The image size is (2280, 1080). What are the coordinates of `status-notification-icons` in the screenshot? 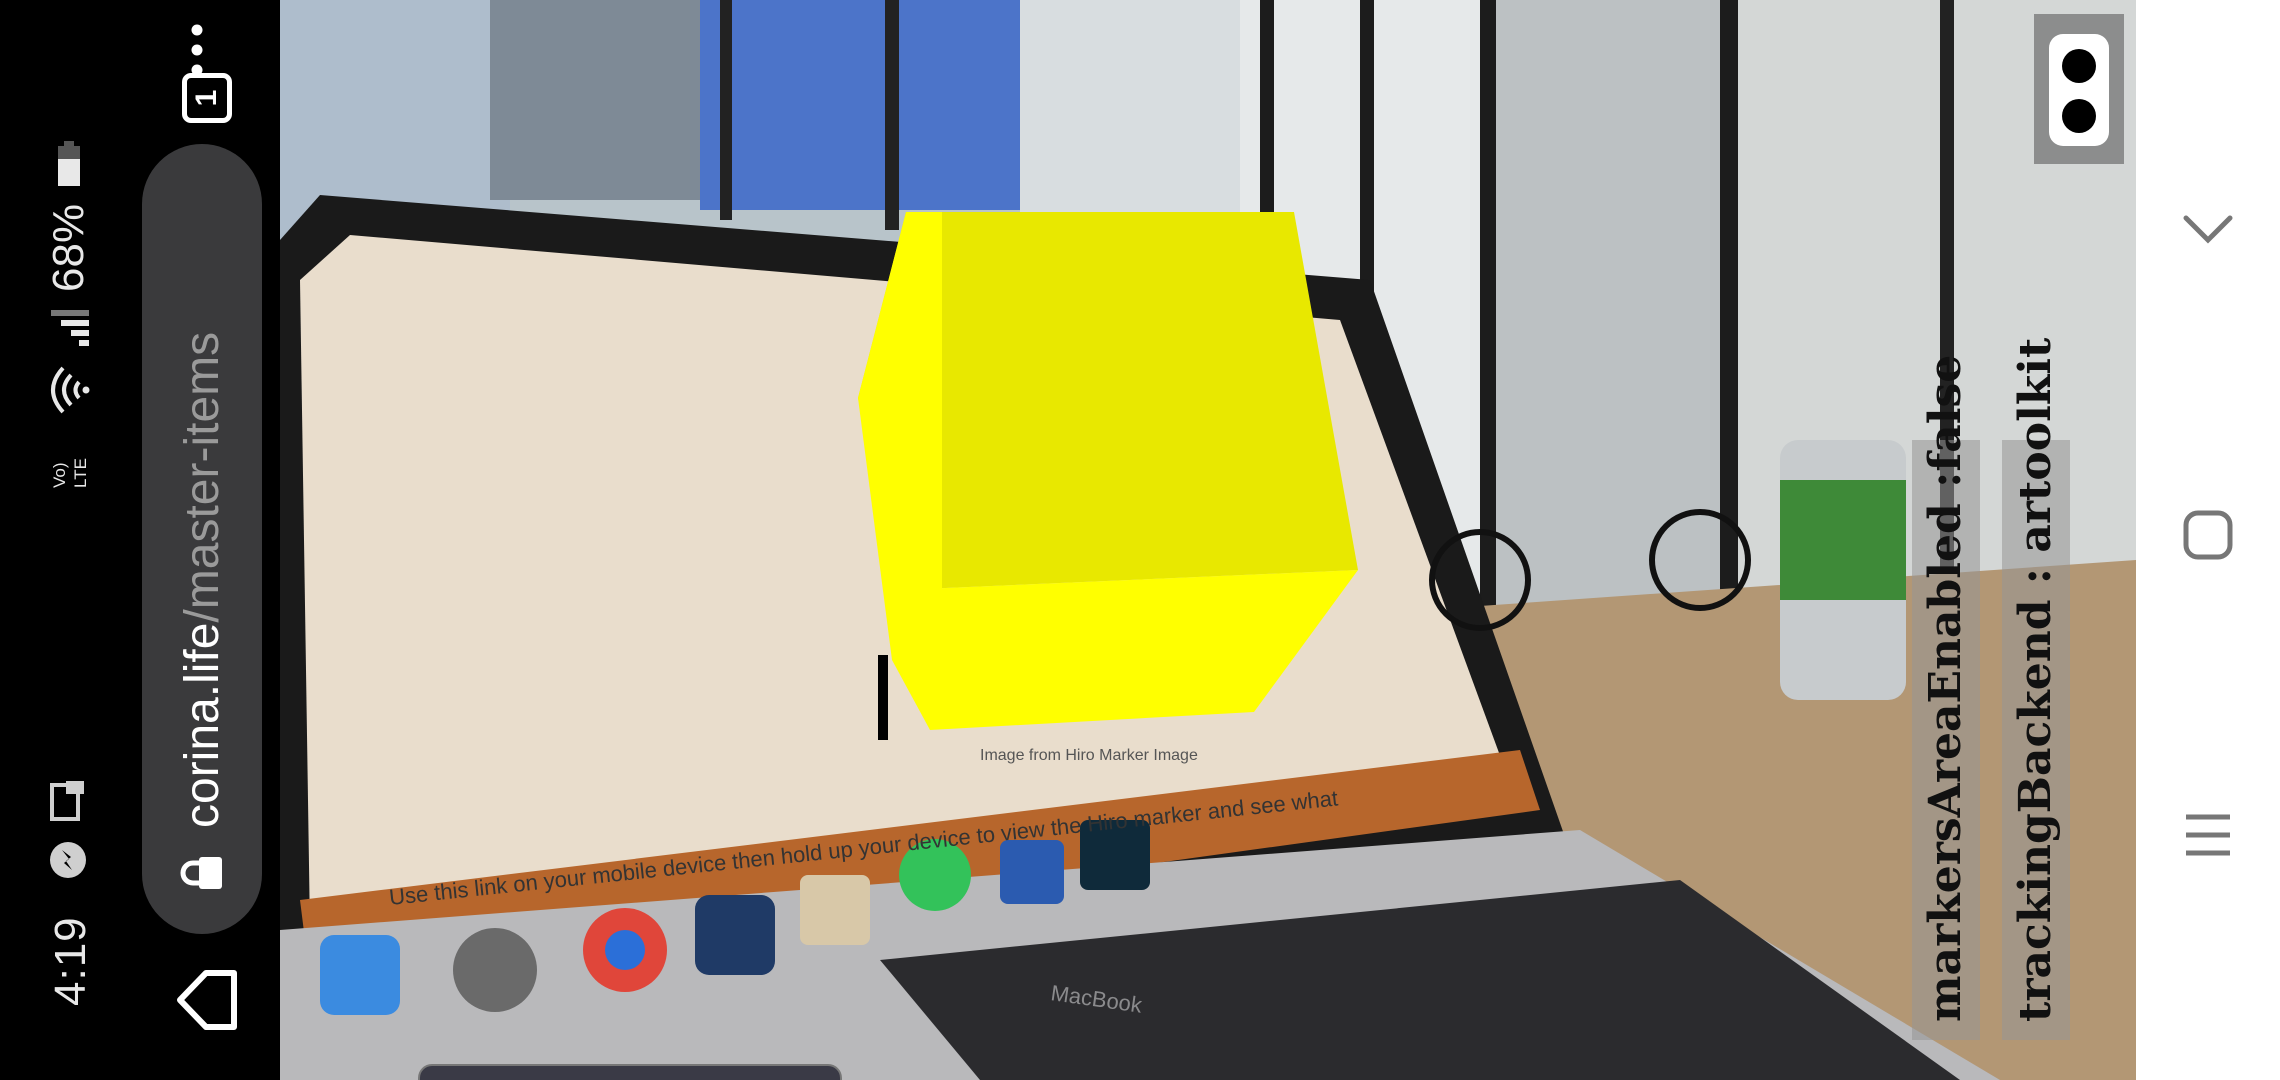 It's located at (68, 829).